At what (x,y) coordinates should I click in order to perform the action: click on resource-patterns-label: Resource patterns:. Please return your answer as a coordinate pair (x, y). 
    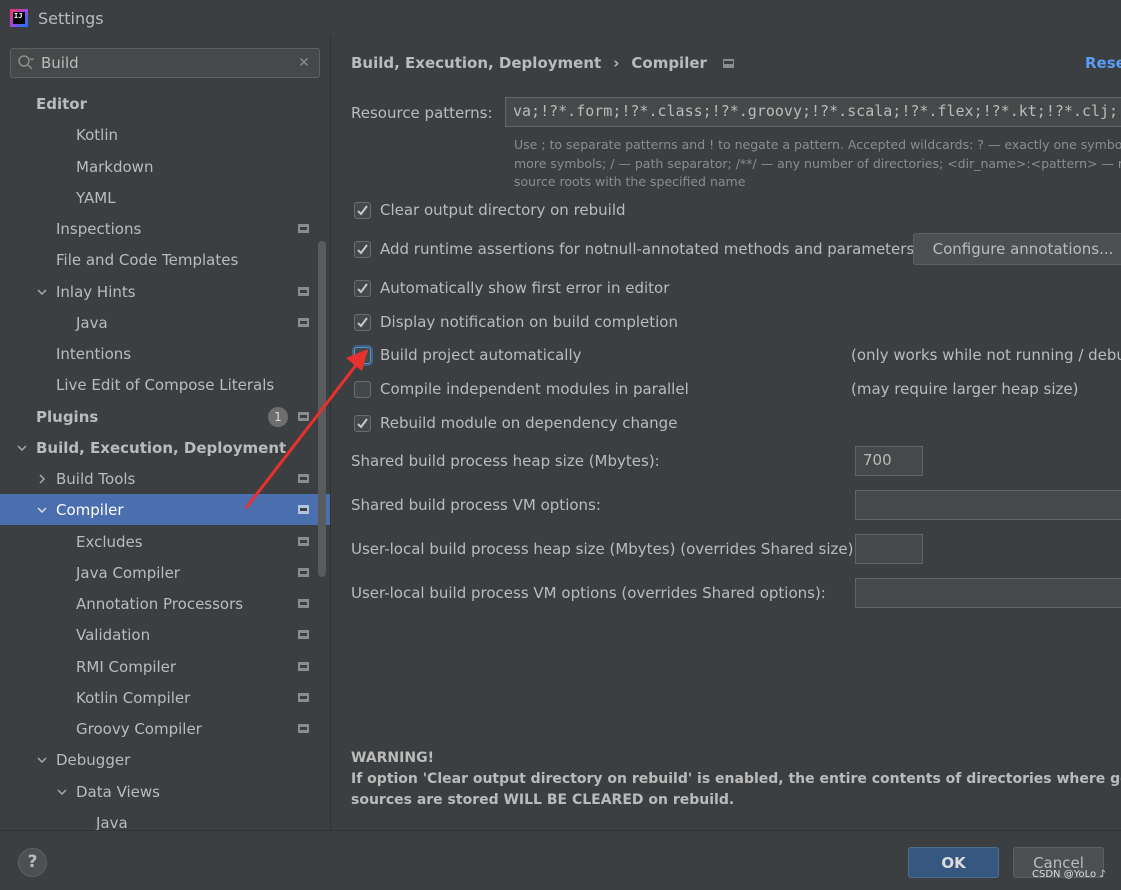
    Looking at the image, I should click on (422, 113).